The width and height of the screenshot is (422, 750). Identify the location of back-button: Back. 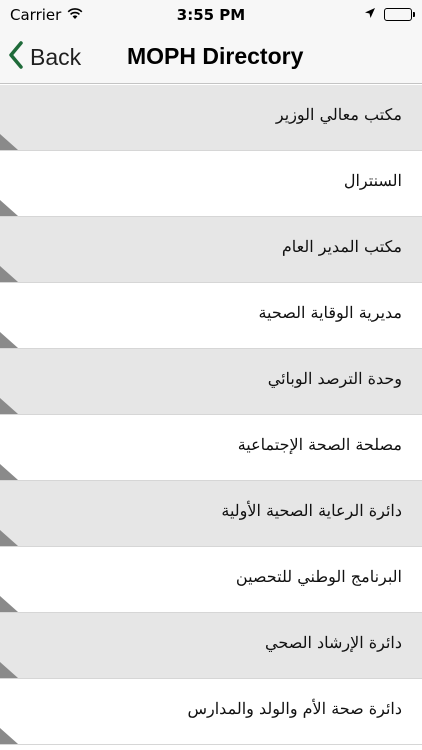
(44, 57).